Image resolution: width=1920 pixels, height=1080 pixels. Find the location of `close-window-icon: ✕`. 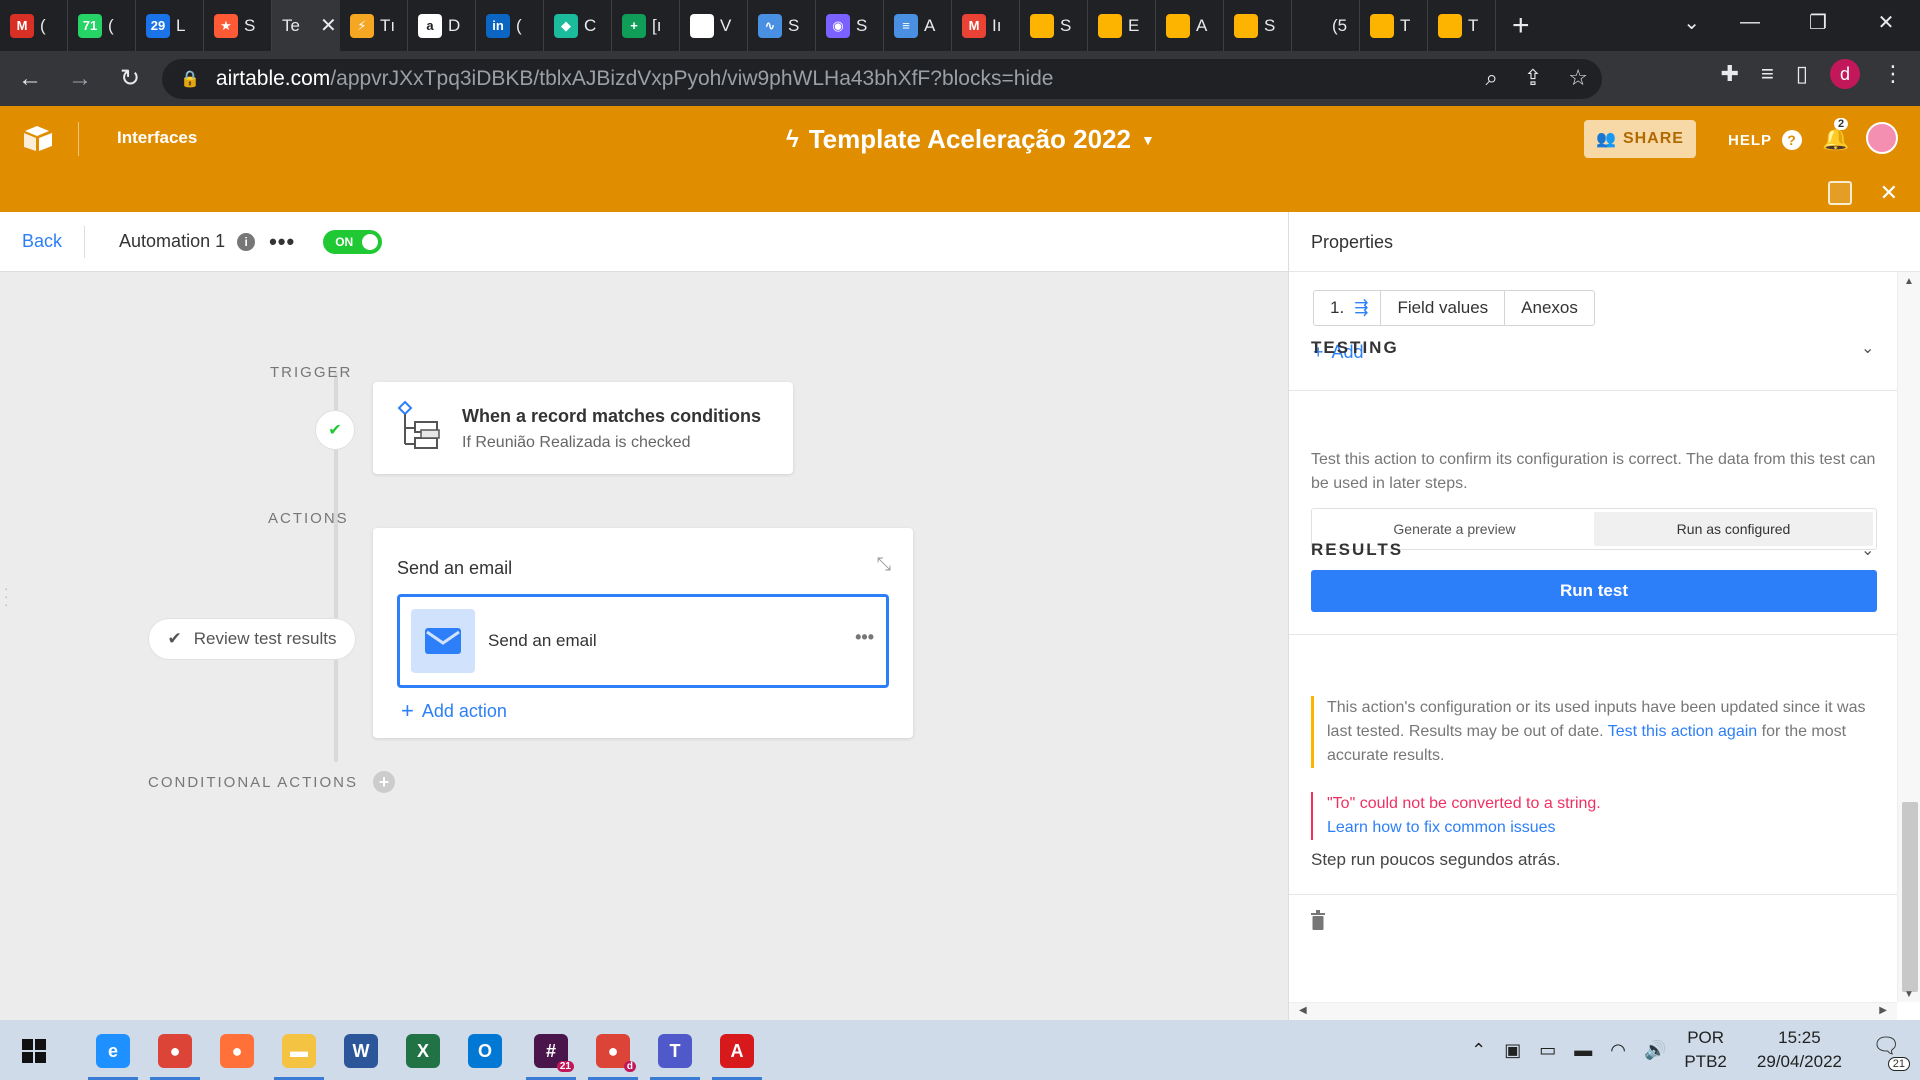

close-window-icon: ✕ is located at coordinates (1886, 22).